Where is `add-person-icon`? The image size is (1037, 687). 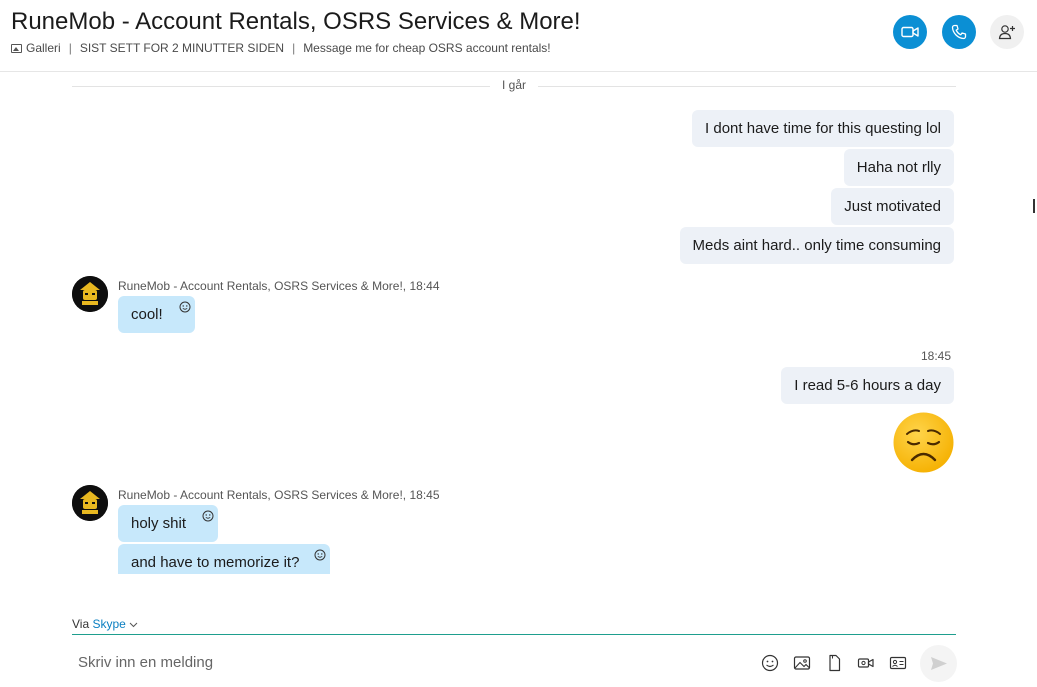 add-person-icon is located at coordinates (1006, 32).